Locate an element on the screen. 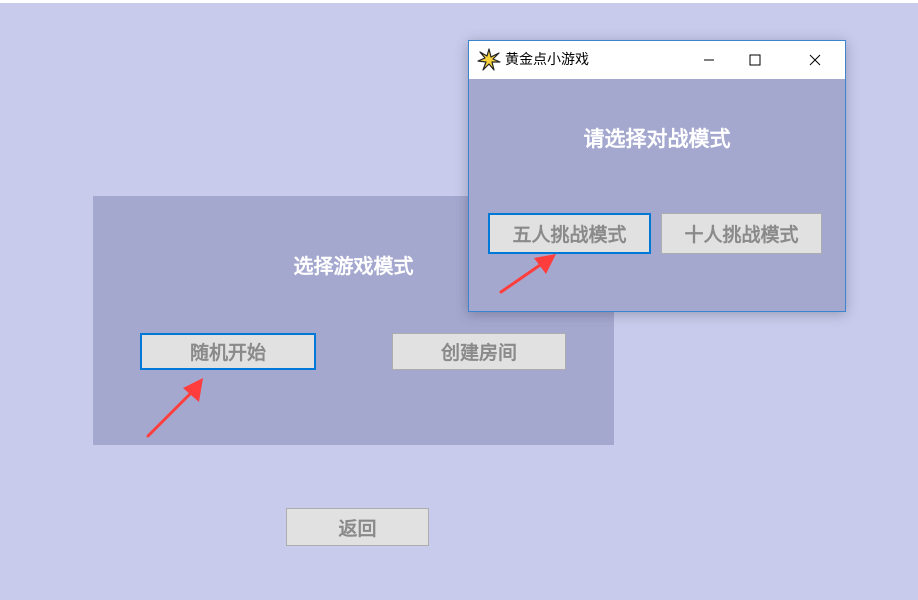 The image size is (918, 600). starburst-icon is located at coordinates (489, 59).